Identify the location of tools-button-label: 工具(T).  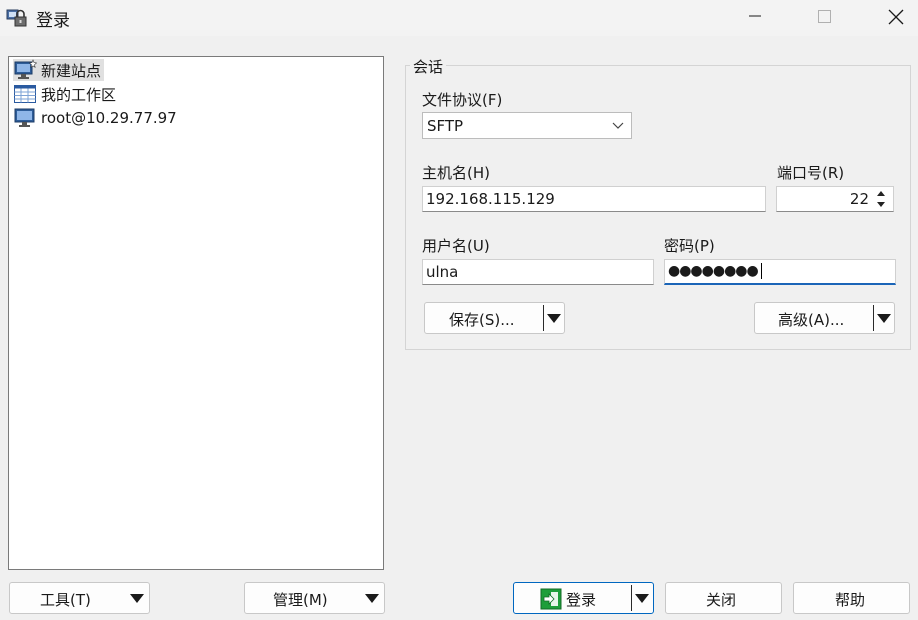
(65, 600).